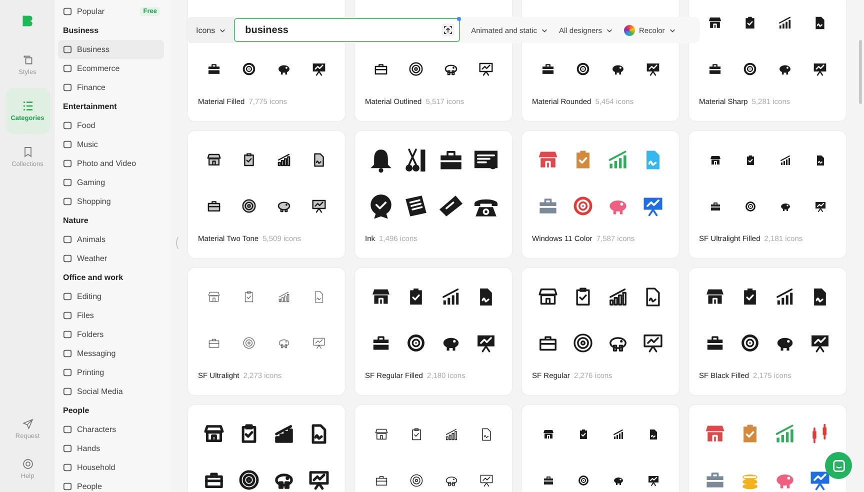 The image size is (864, 492). Describe the element at coordinates (111, 484) in the screenshot. I see `category-item: People` at that location.